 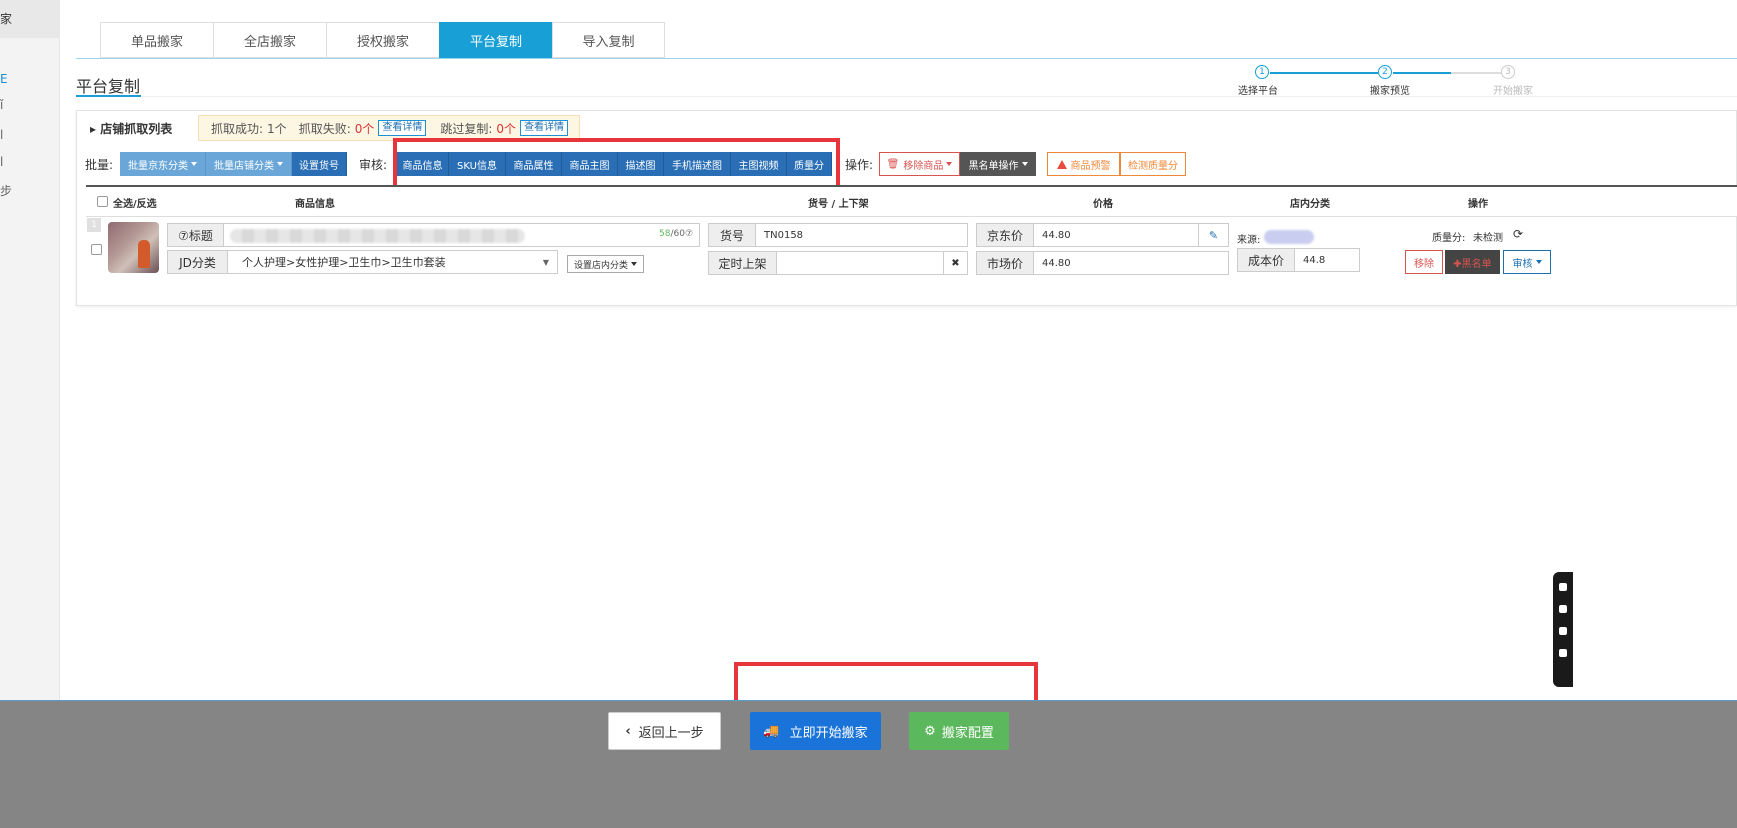 I want to click on header-shop-category: 店内分类, so click(x=1310, y=204).